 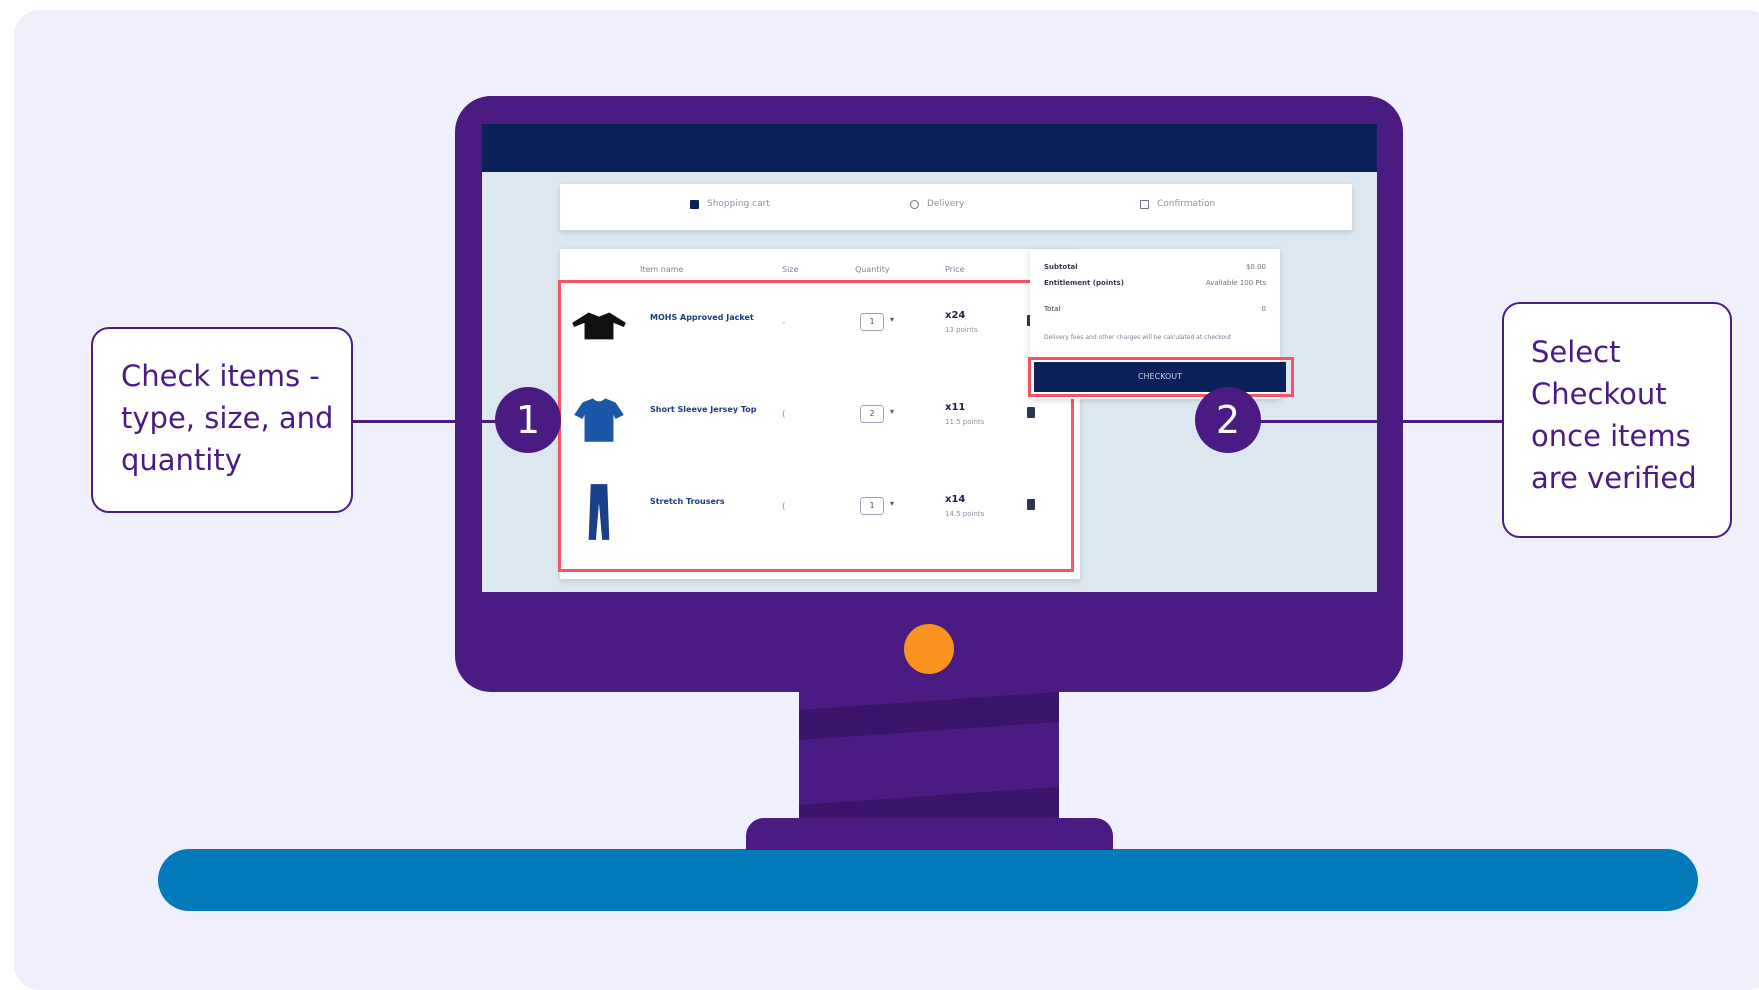 I want to click on step-1-badge: 1, so click(x=528, y=420).